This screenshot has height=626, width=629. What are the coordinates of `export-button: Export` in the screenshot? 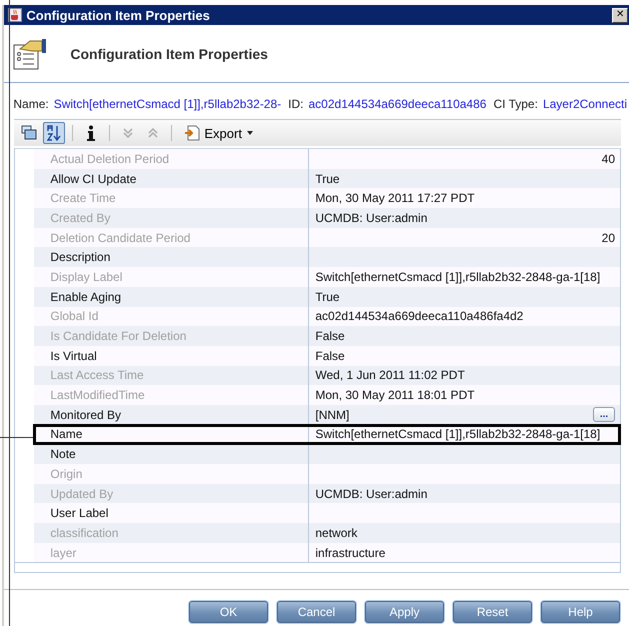 It's located at (219, 133).